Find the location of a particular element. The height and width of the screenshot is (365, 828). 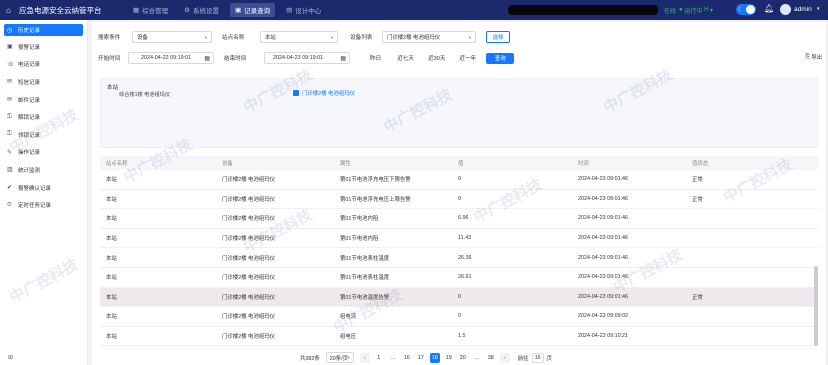

sidebar-item-label: 领锁记录 is located at coordinates (29, 135).